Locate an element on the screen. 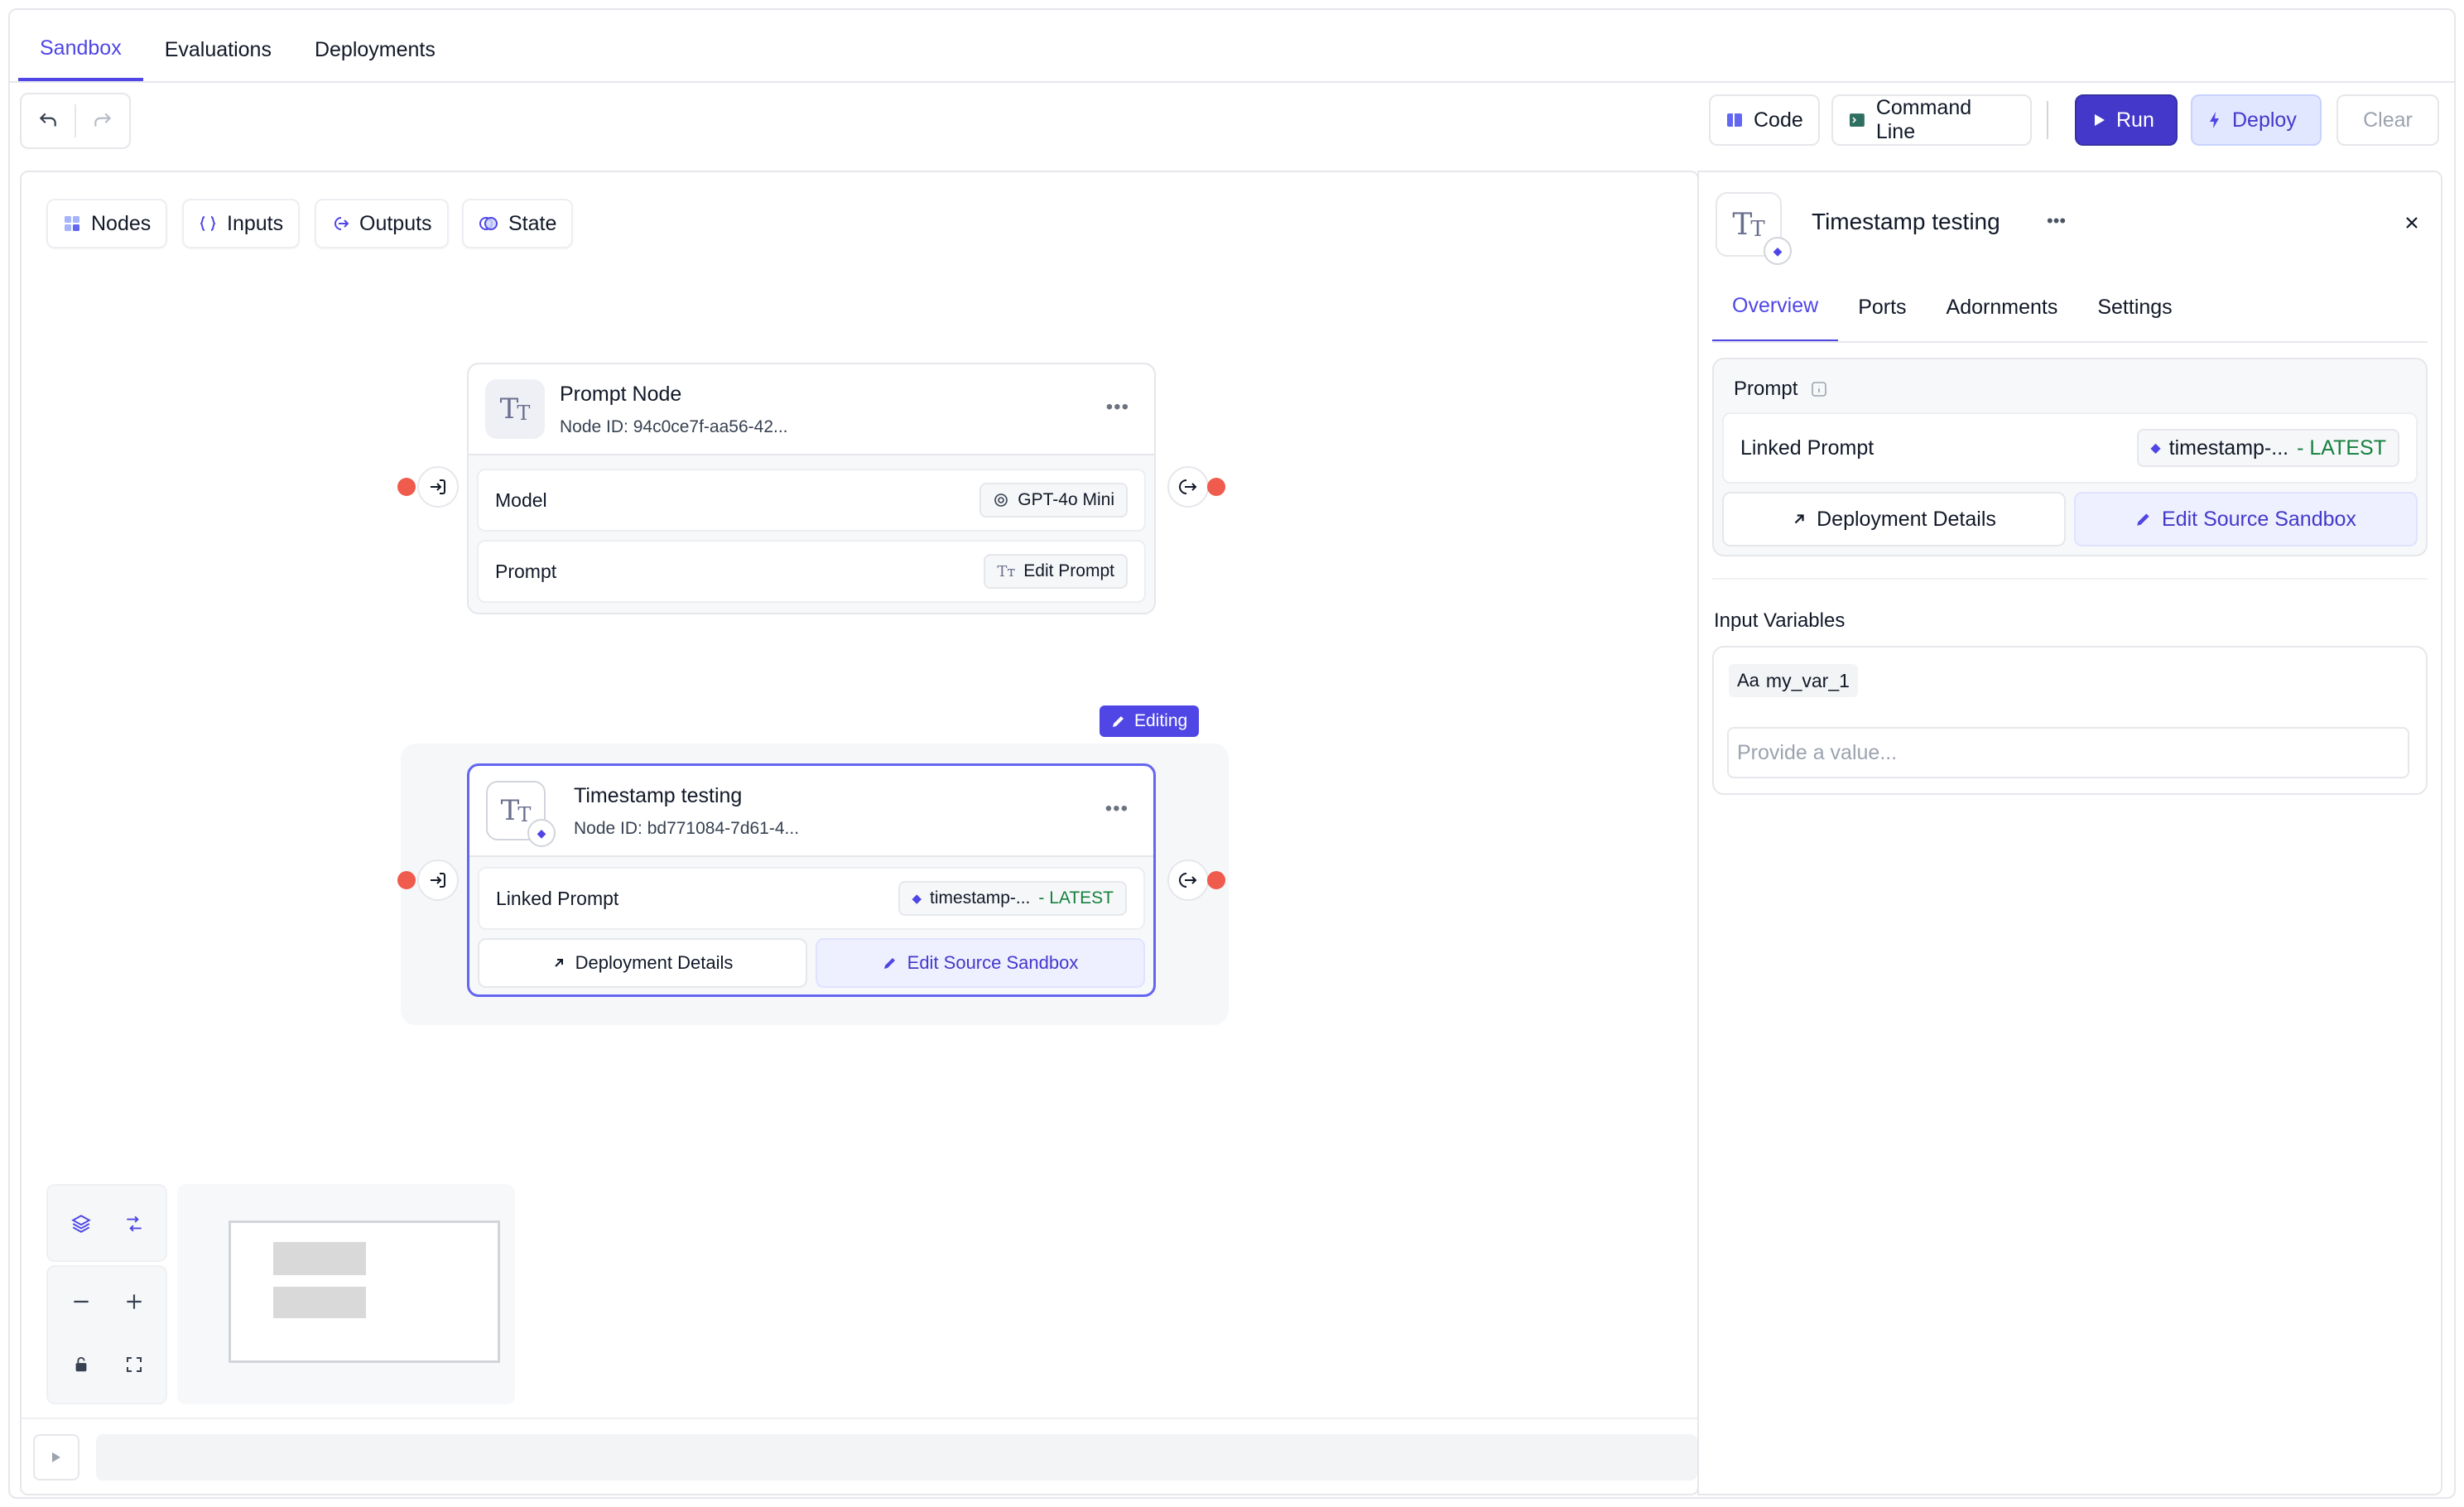 The image size is (2464, 1507). play-icon is located at coordinates (2100, 120).